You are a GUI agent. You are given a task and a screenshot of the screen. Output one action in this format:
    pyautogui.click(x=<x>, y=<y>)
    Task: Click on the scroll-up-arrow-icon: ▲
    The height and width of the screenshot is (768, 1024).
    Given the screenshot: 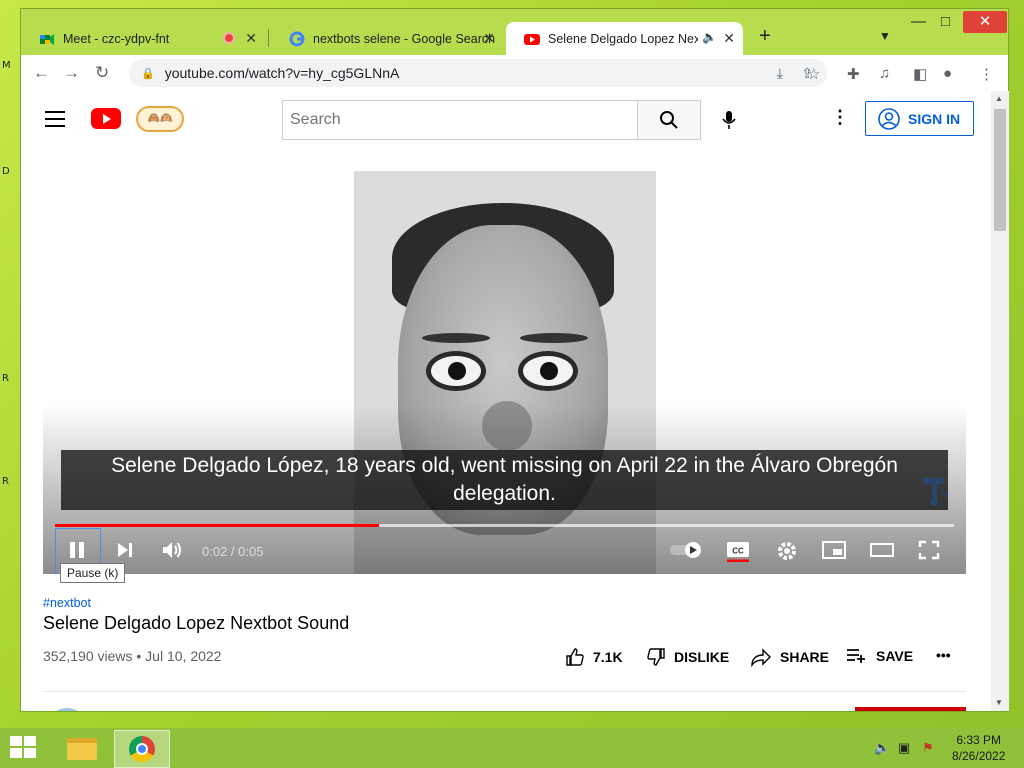 What is the action you would take?
    pyautogui.click(x=999, y=98)
    